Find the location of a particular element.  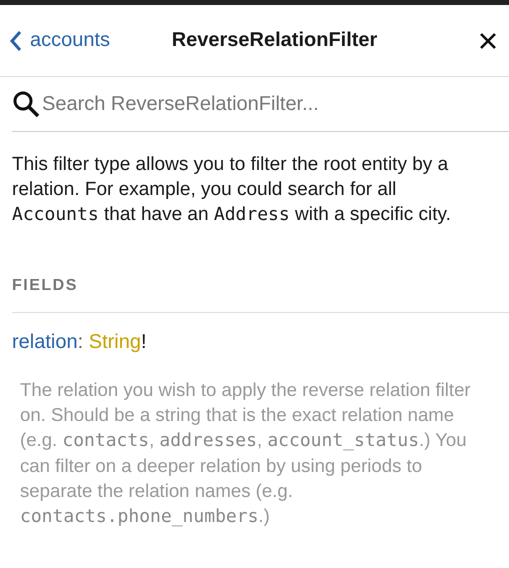

close-button is located at coordinates (488, 41).